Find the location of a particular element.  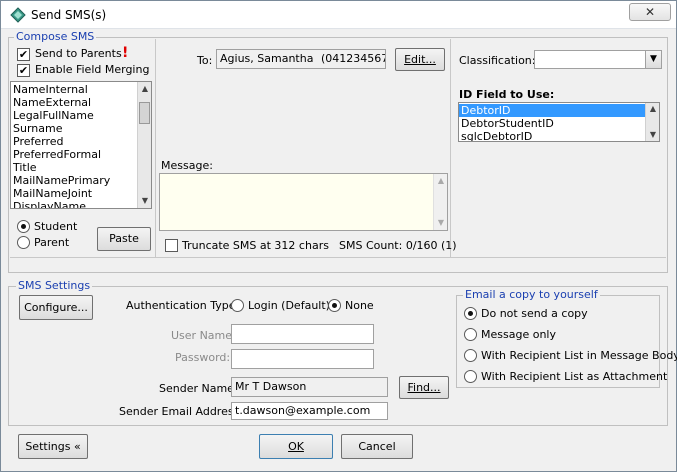

chevron-down-icon: ▼ is located at coordinates (653, 59).